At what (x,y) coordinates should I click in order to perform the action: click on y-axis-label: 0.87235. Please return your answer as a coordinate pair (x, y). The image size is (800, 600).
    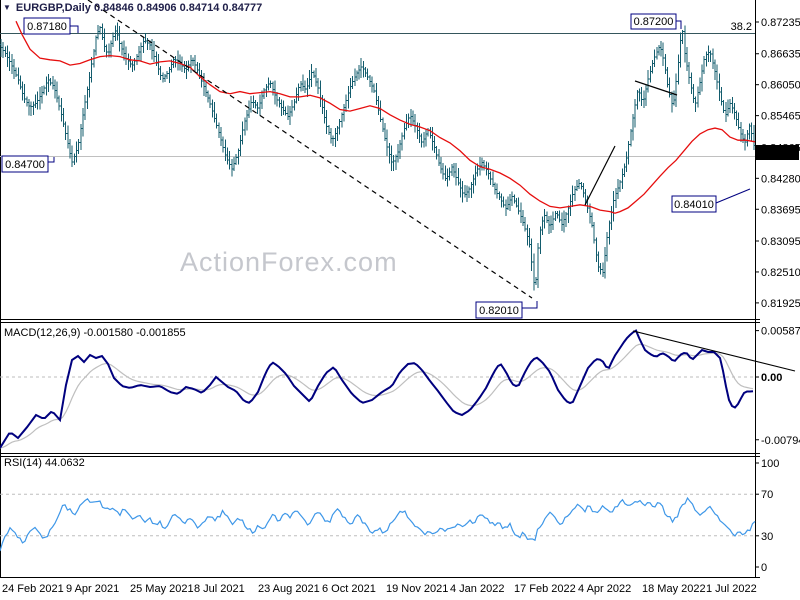
    Looking at the image, I should click on (780, 23).